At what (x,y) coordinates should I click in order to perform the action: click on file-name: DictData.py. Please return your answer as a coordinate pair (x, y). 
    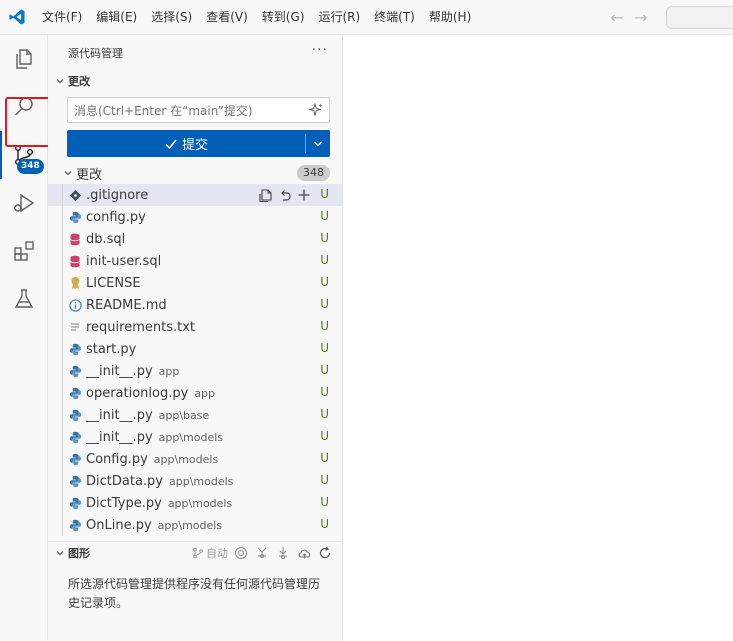
    Looking at the image, I should click on (124, 481).